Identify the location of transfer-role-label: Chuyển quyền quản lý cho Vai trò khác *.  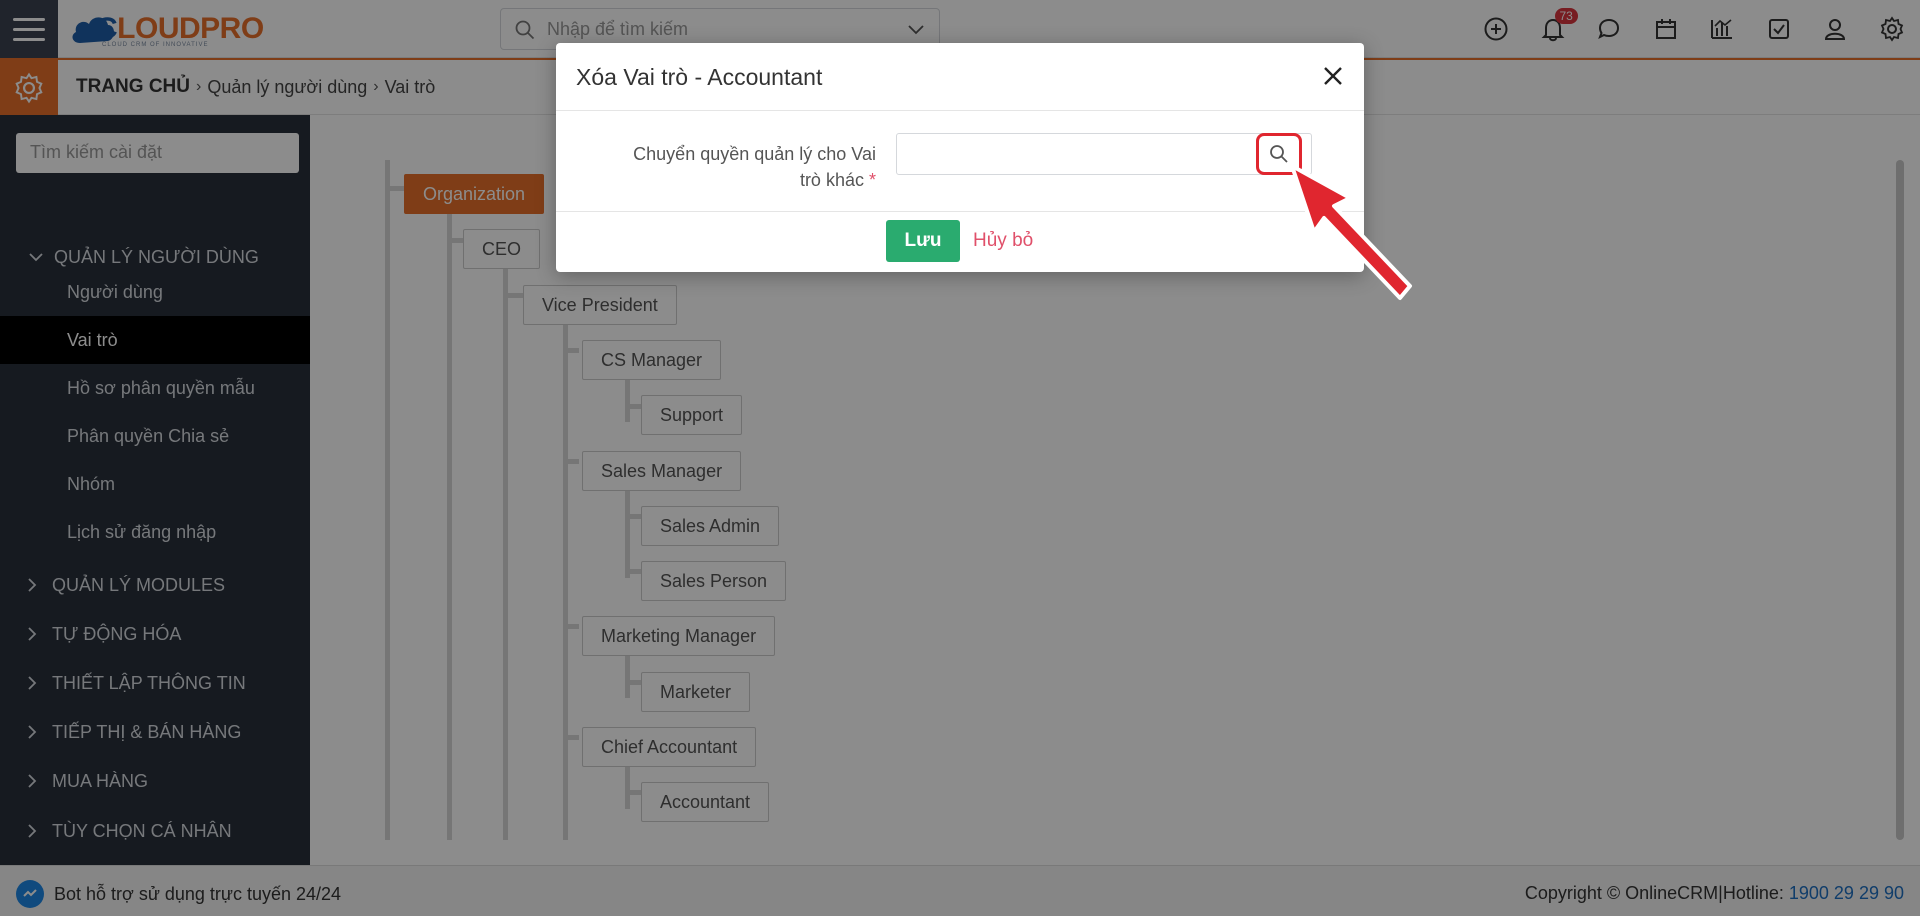
(736, 167).